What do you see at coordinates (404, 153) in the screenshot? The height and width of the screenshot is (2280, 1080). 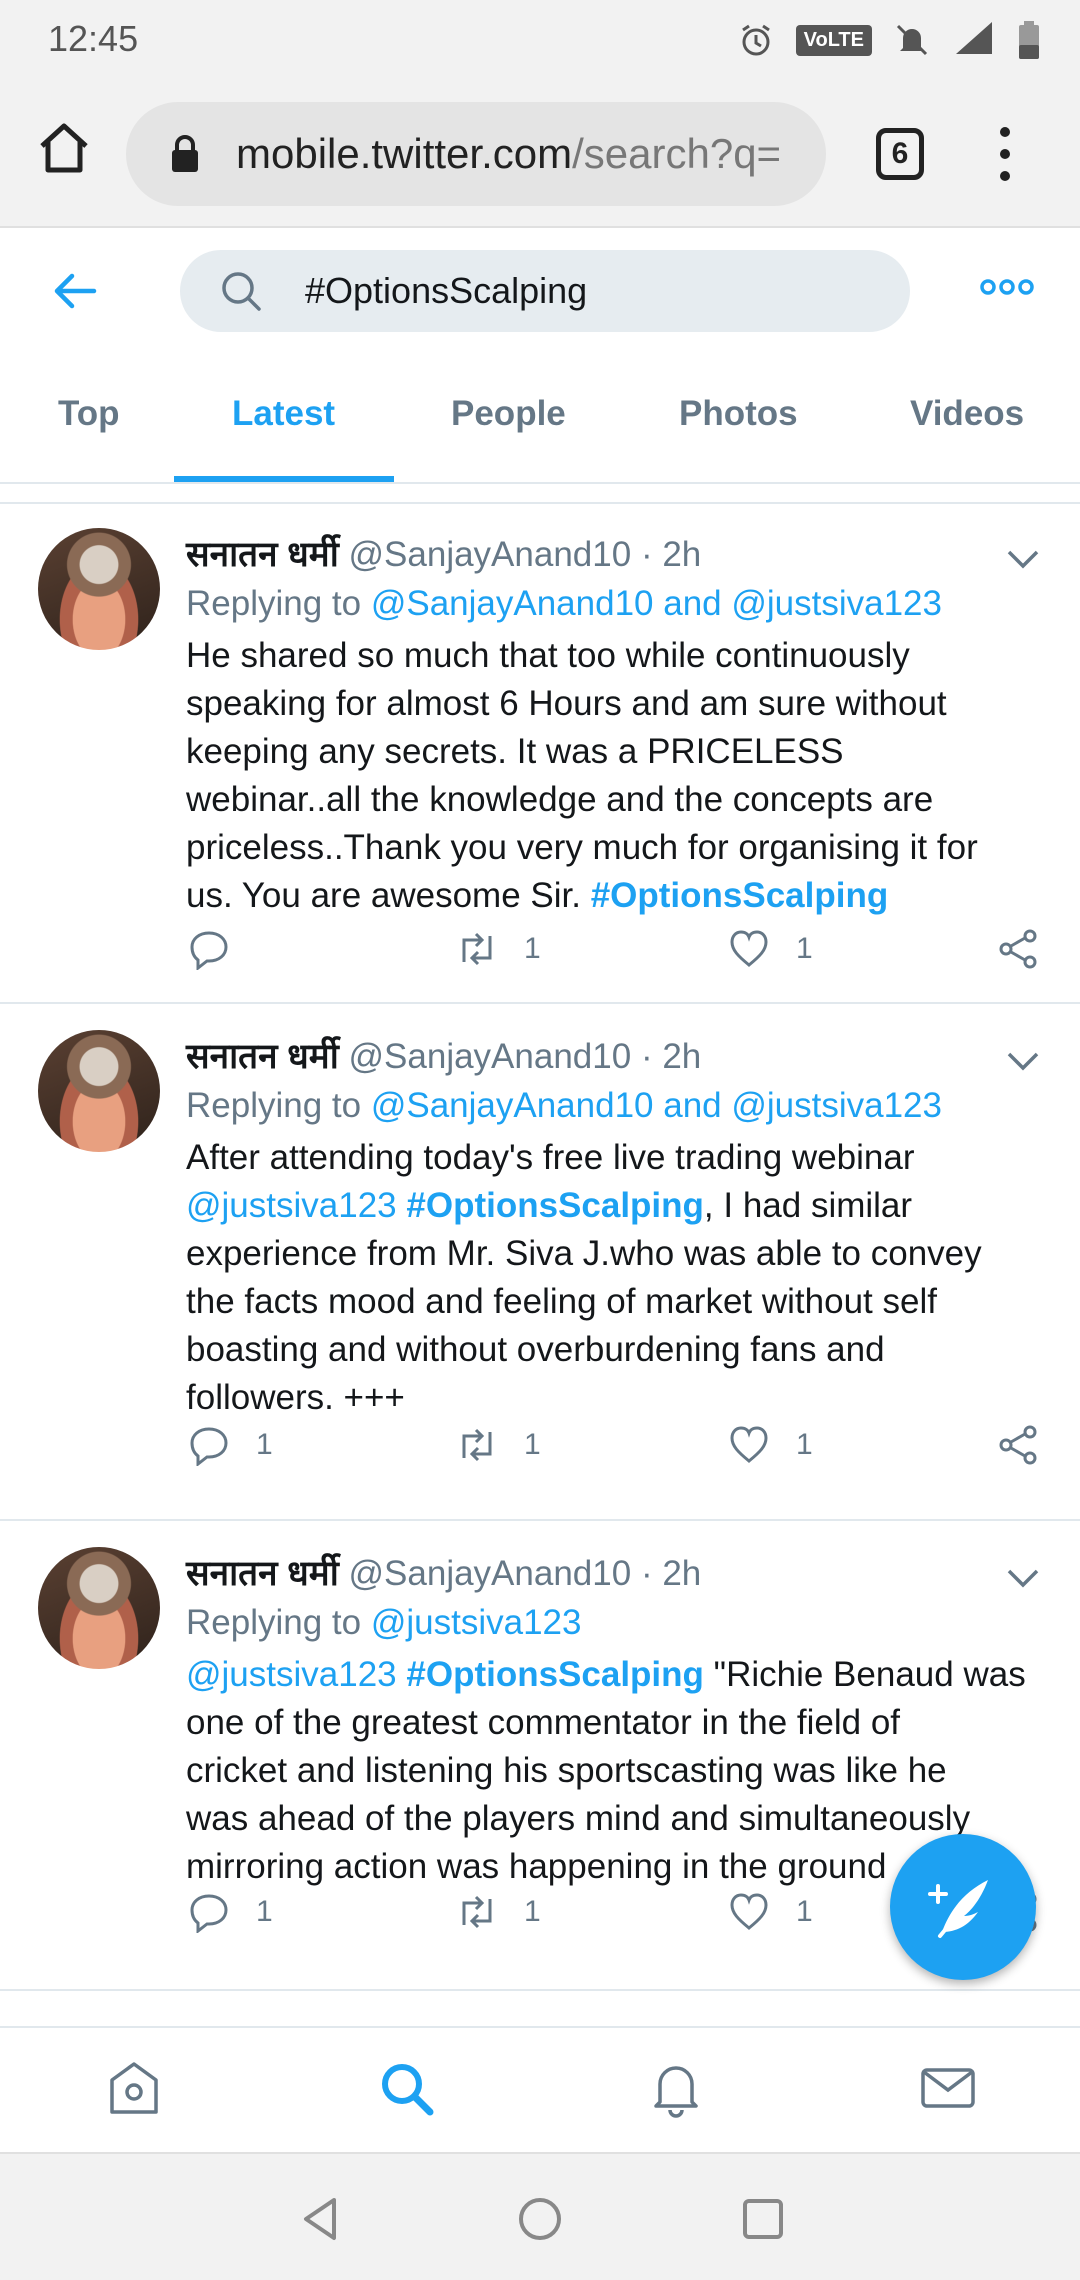 I see `url-domain: mobile.twitter.com` at bounding box center [404, 153].